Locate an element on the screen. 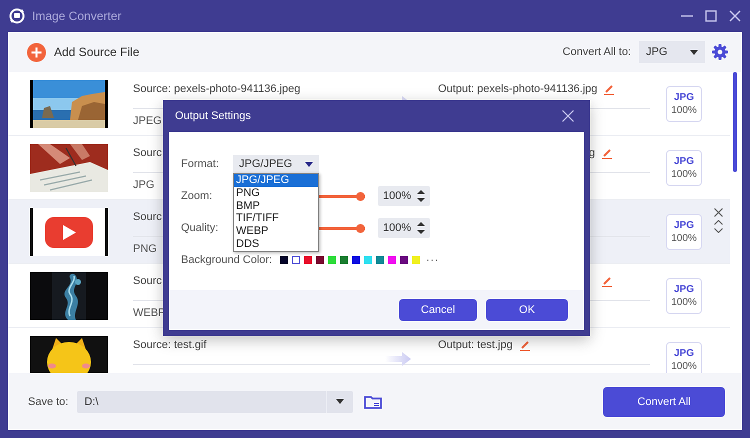 The width and height of the screenshot is (750, 438). output-filename: Output: test.jpg is located at coordinates (475, 345).